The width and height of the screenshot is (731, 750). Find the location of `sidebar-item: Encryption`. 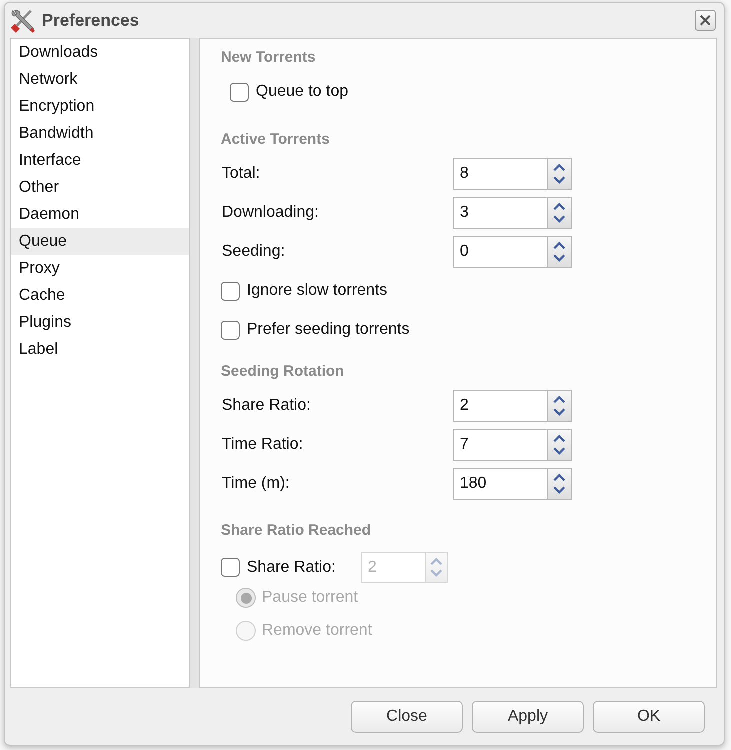

sidebar-item: Encryption is located at coordinates (100, 106).